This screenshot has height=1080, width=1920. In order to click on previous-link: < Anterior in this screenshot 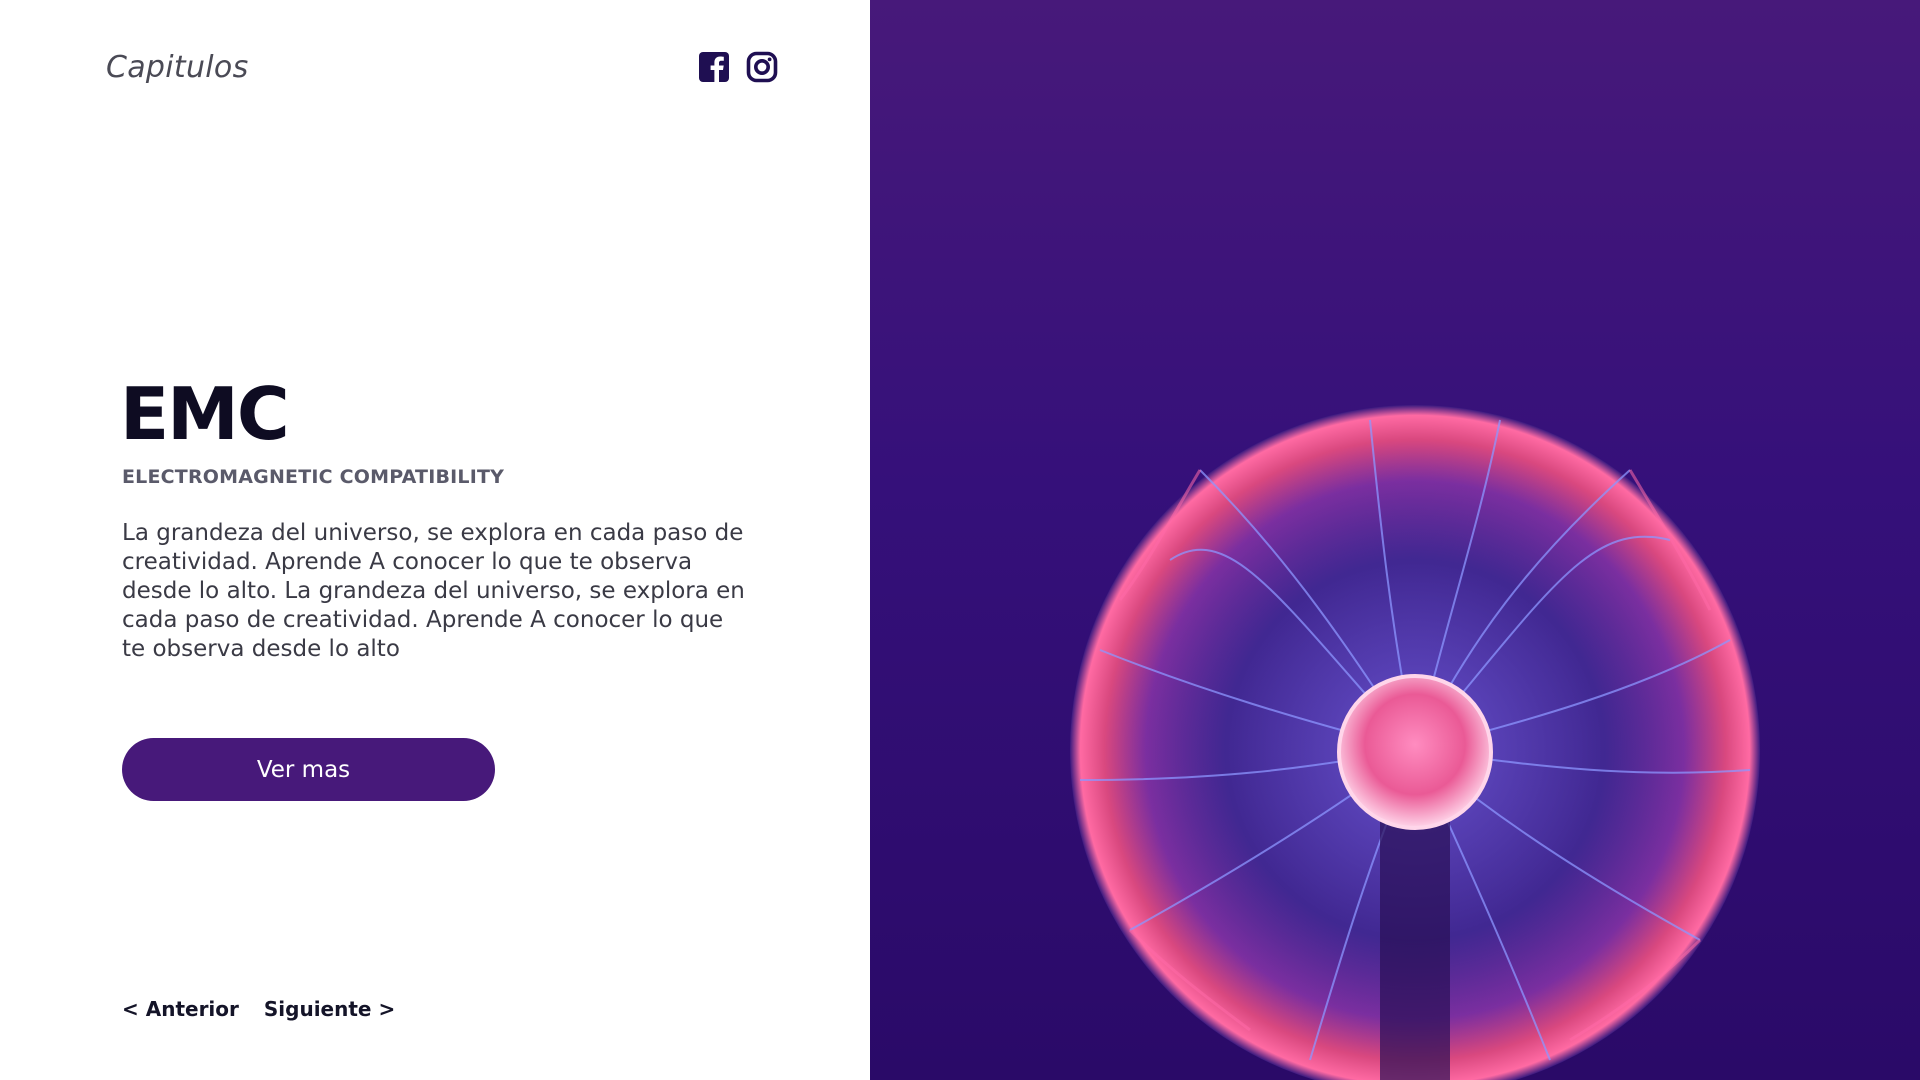, I will do `click(180, 1009)`.